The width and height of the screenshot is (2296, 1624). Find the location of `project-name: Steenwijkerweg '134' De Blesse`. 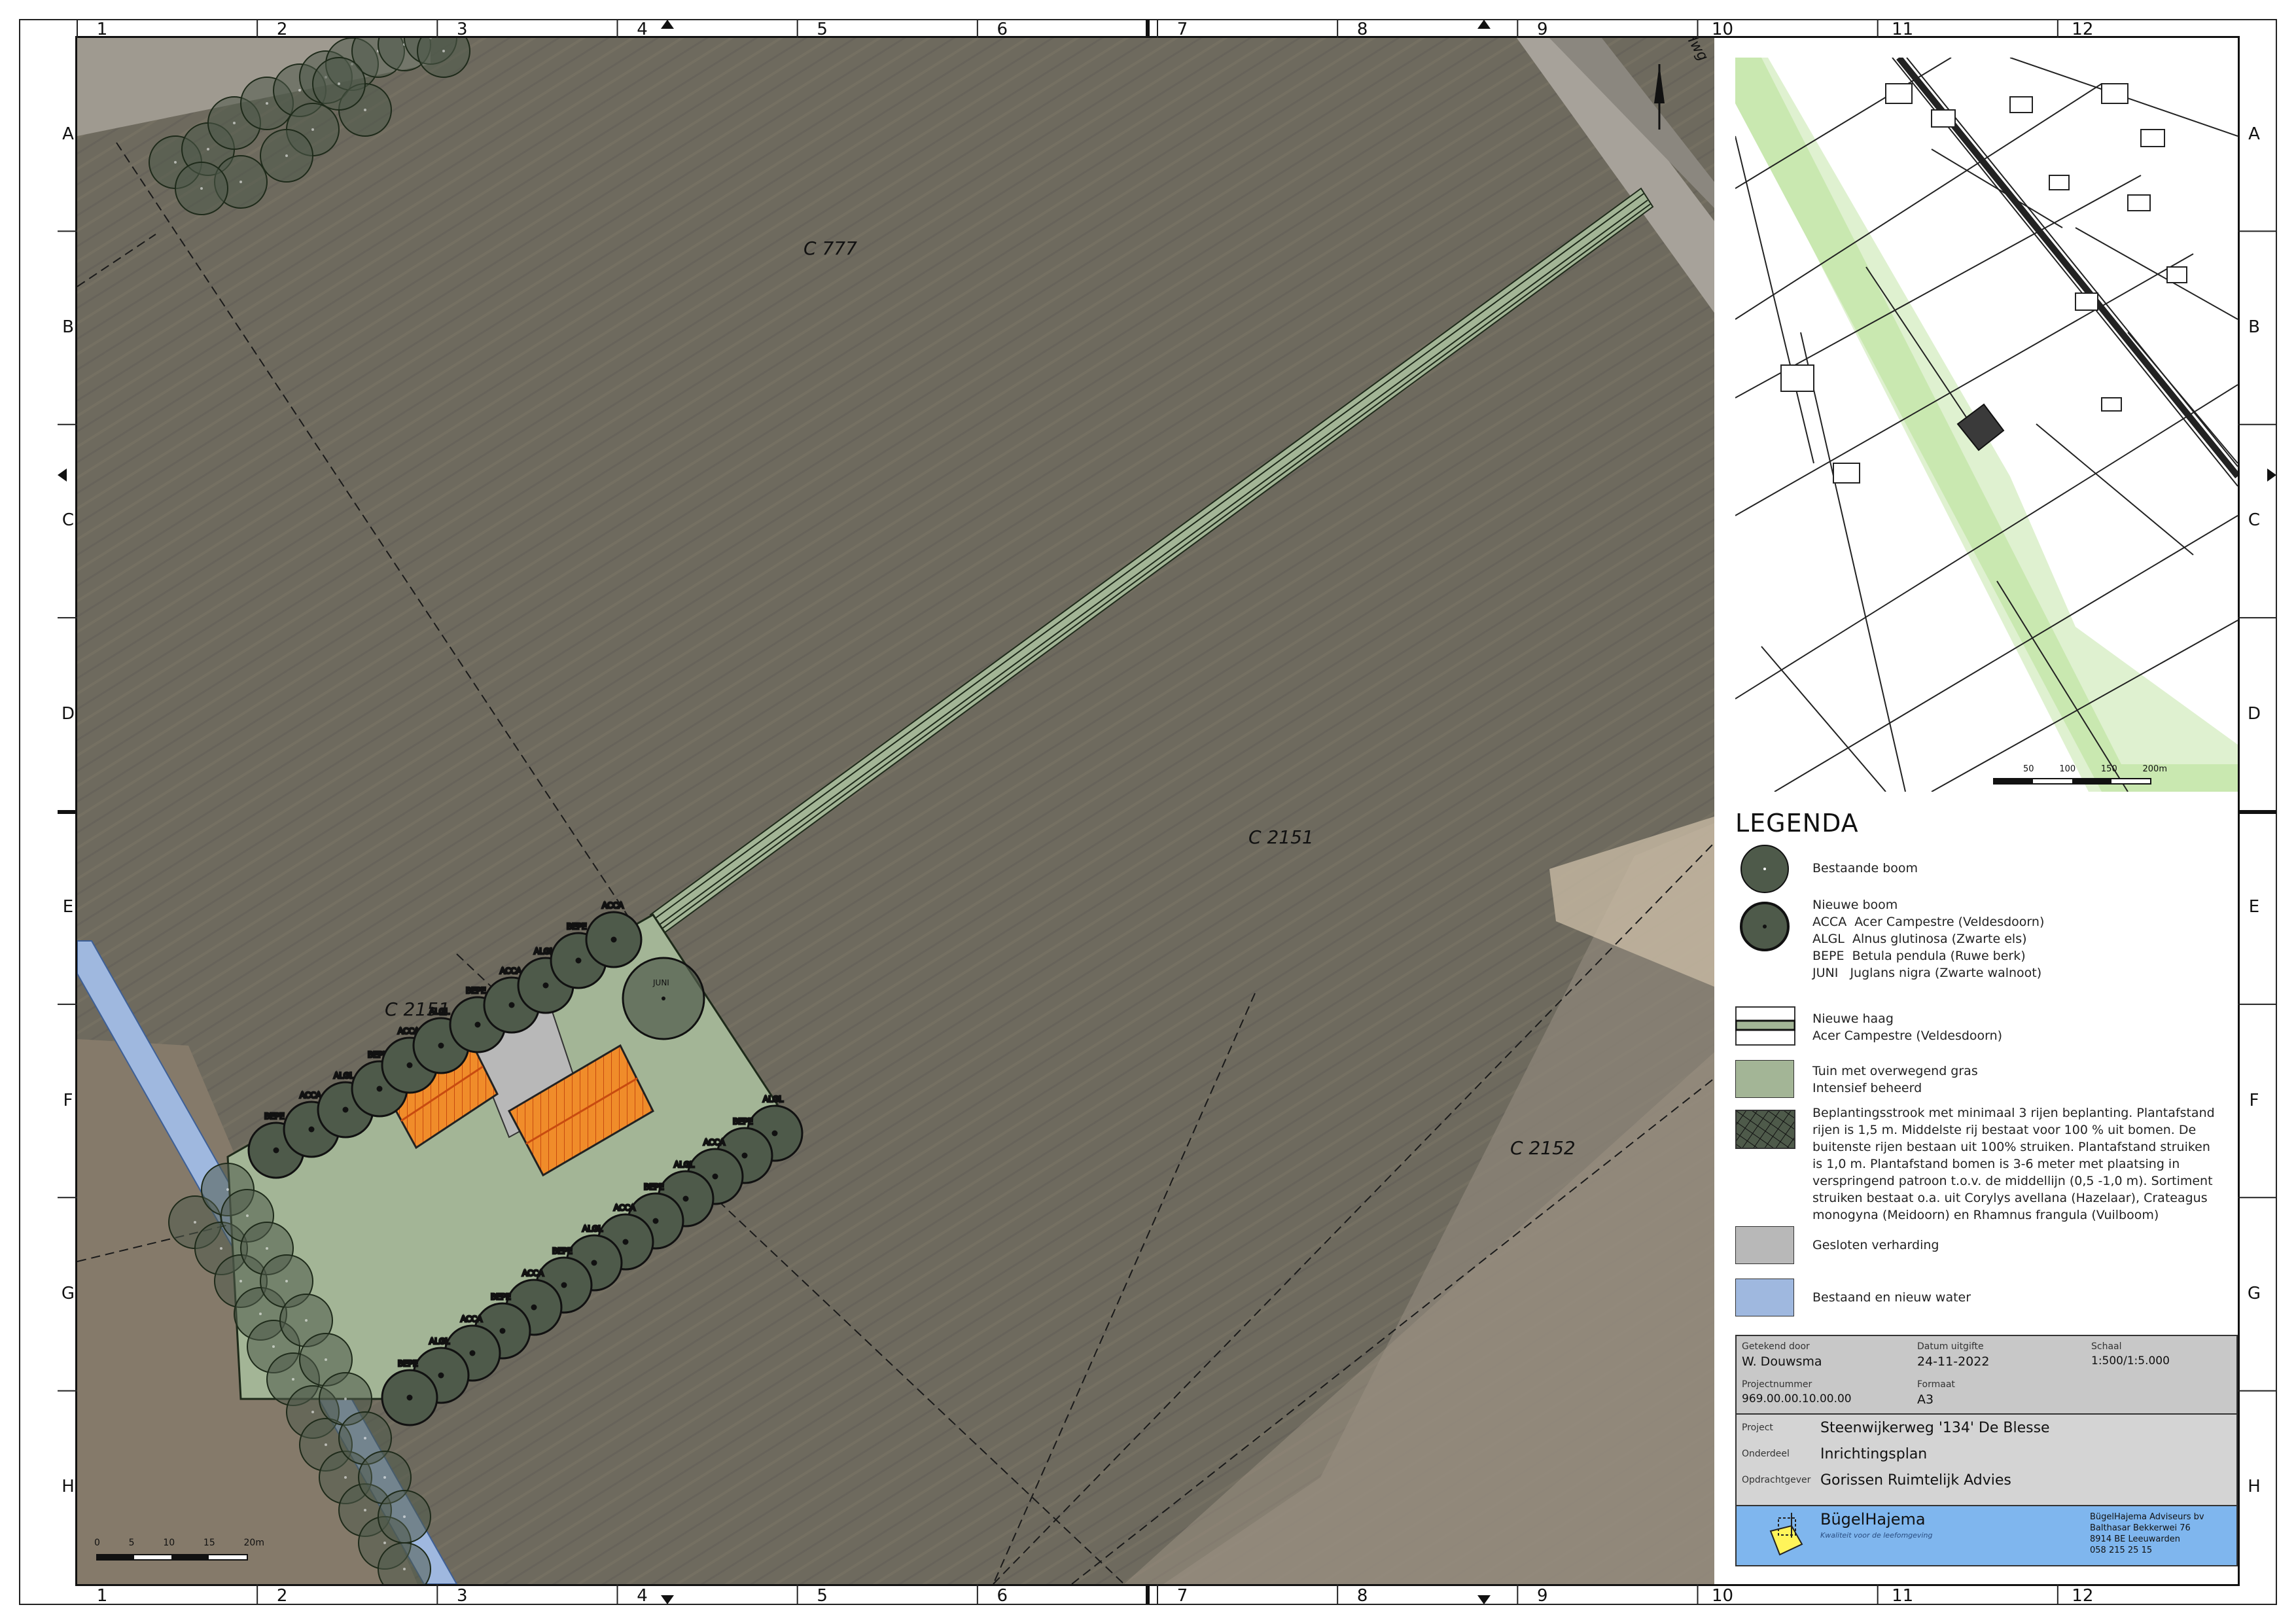

project-name: Steenwijkerweg '134' De Blesse is located at coordinates (1935, 1428).